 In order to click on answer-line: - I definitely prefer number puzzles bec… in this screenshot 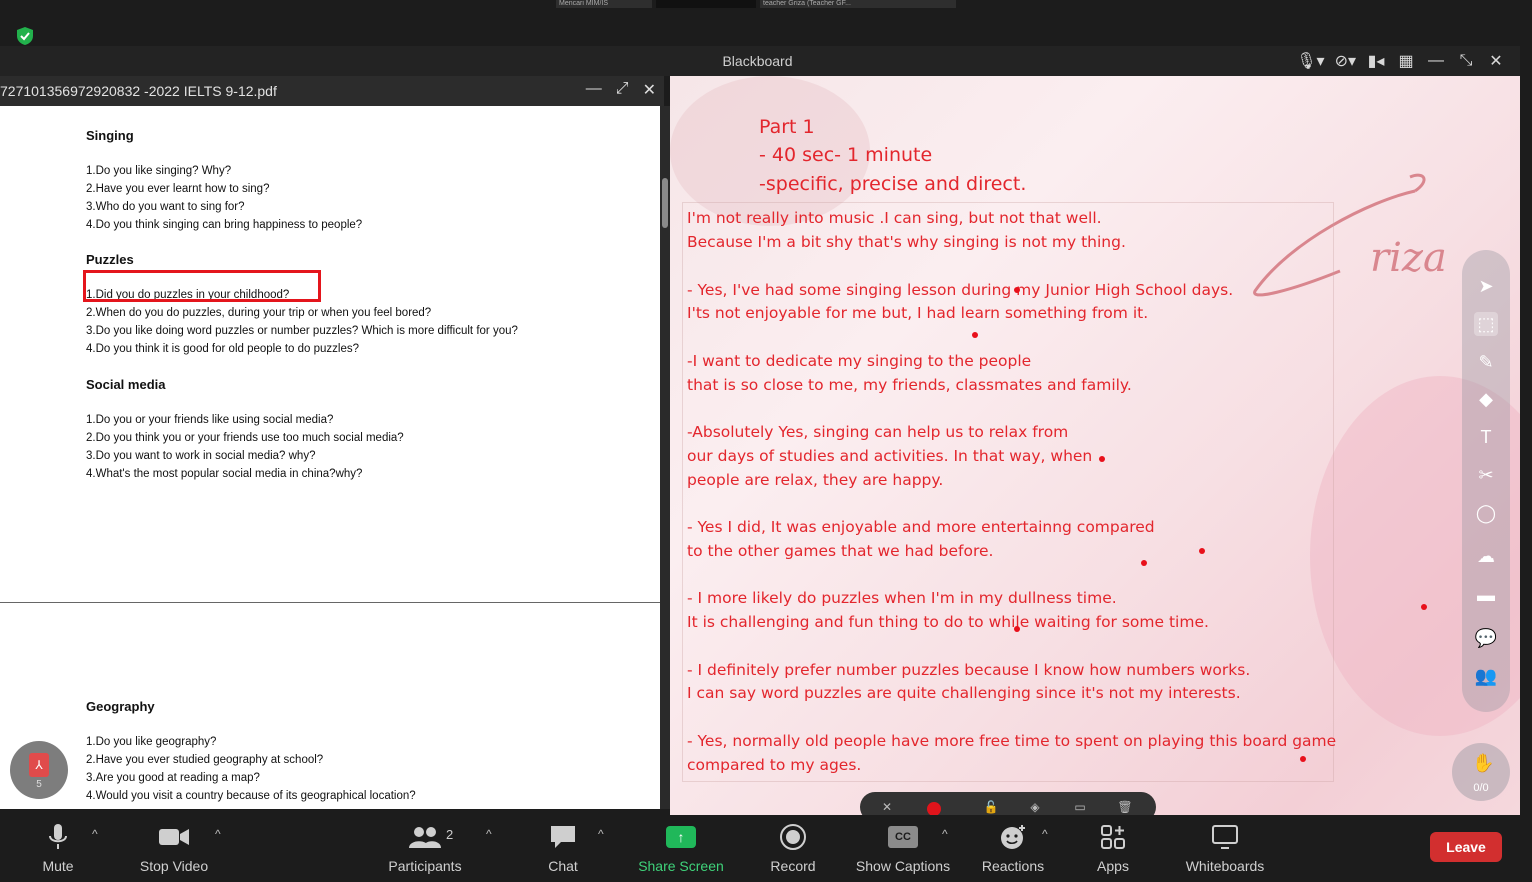, I will do `click(969, 670)`.